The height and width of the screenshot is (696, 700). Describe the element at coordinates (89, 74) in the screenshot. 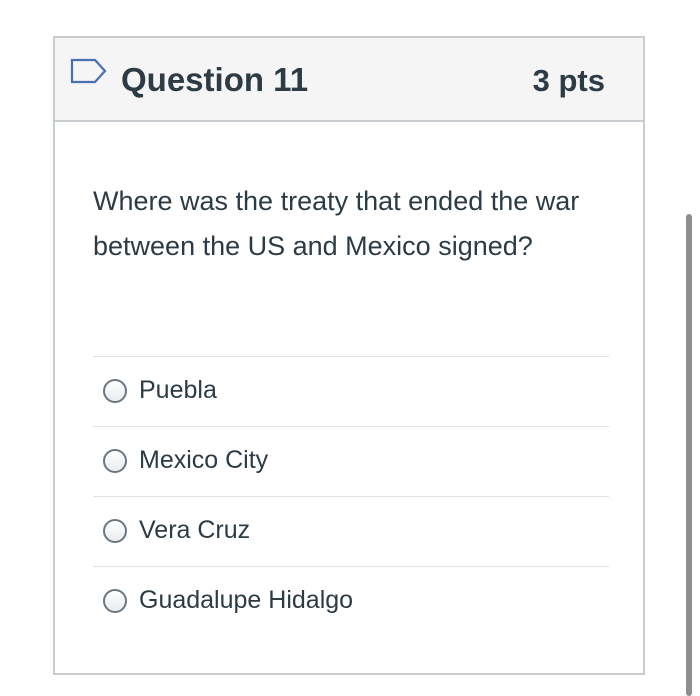

I see `flag-question-icon` at that location.